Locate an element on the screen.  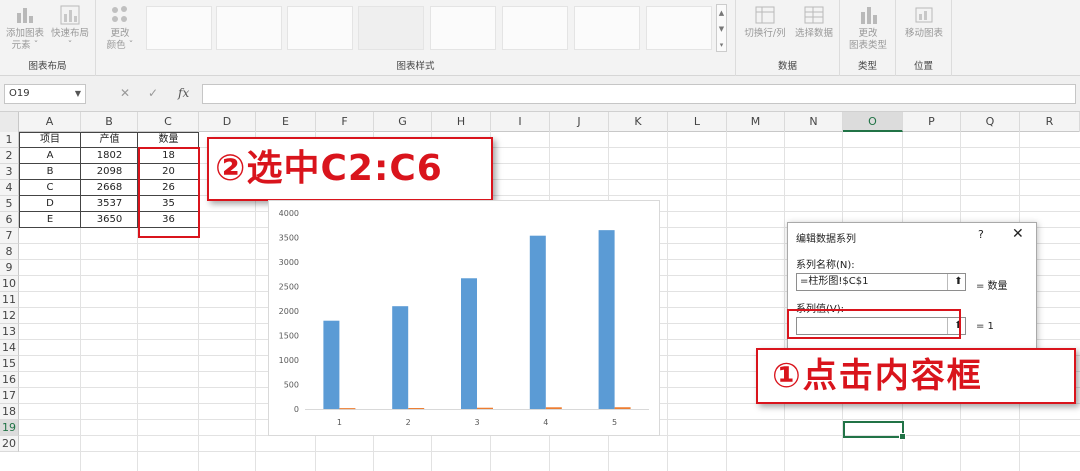
row-header-6: 6 is located at coordinates (9, 220).